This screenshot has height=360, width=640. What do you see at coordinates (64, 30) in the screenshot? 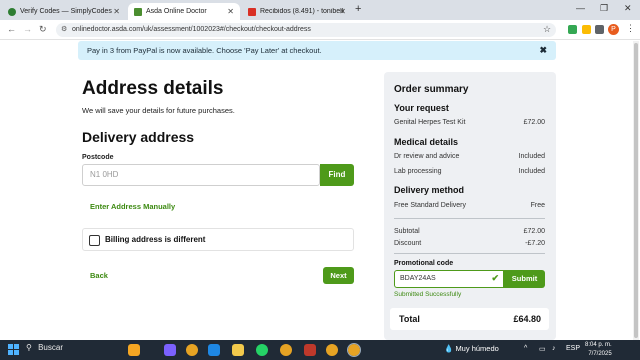
I see `site-info-icon: ⚙` at bounding box center [64, 30].